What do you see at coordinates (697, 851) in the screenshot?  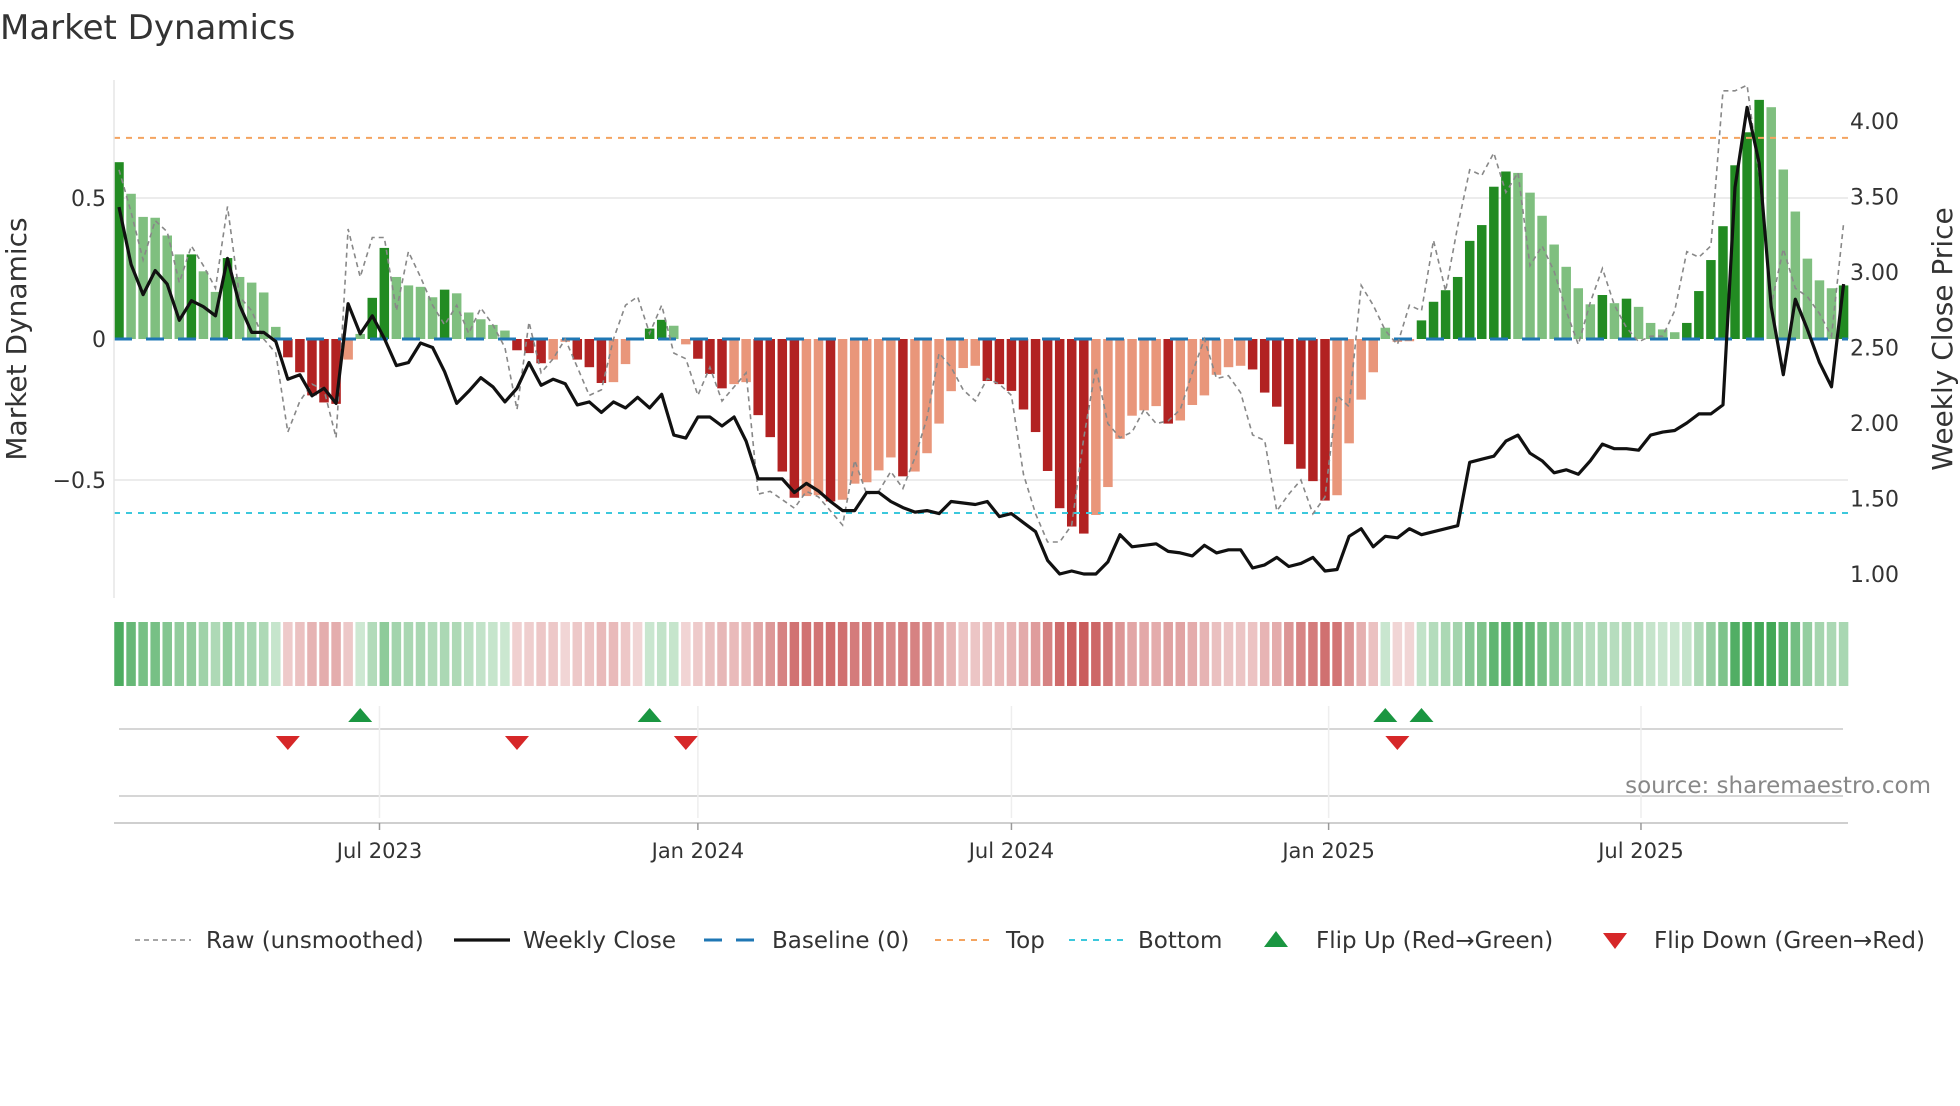 I see `x-tick-label: Jan 2024` at bounding box center [697, 851].